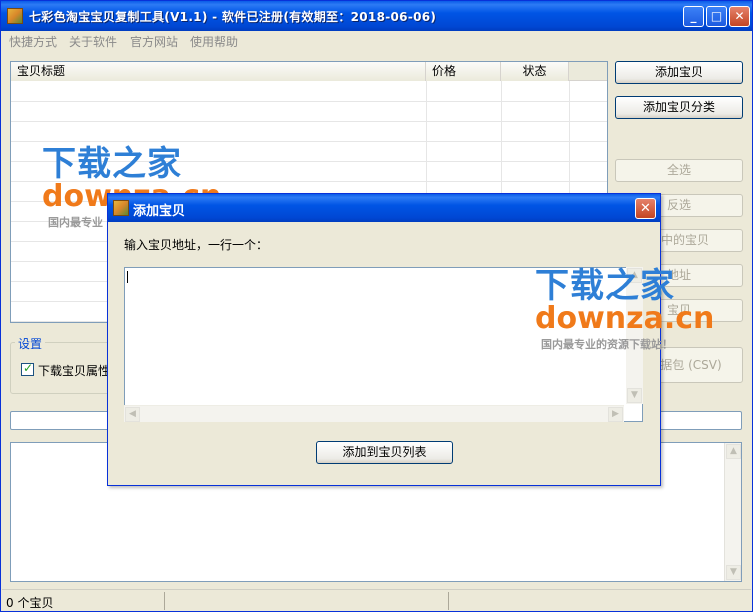 This screenshot has height=612, width=753. Describe the element at coordinates (154, 41) in the screenshot. I see `menu-website: 官方网站` at that location.